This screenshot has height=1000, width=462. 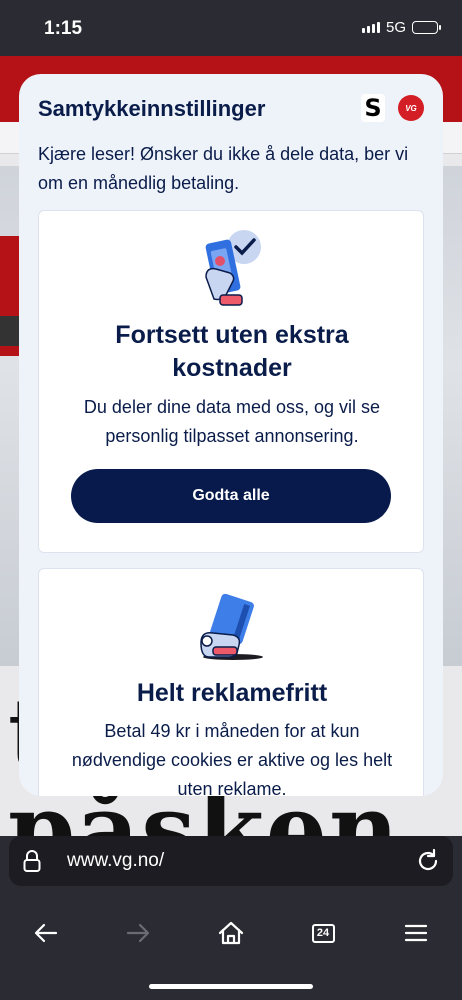 I want to click on modal-title: Samtykkeinnstillinger, so click(x=152, y=108).